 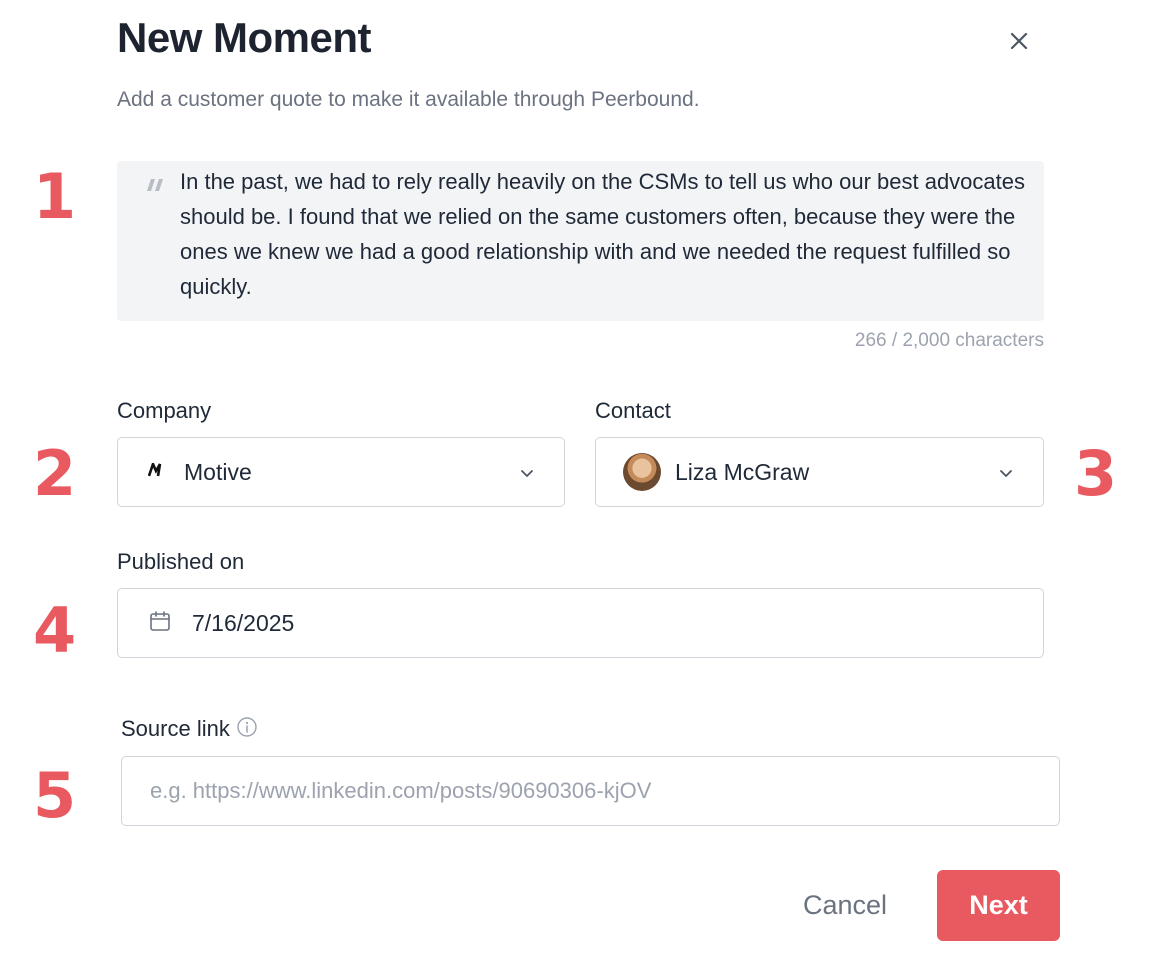 I want to click on character-count: 266 / 2,000 characters, so click(x=949, y=340).